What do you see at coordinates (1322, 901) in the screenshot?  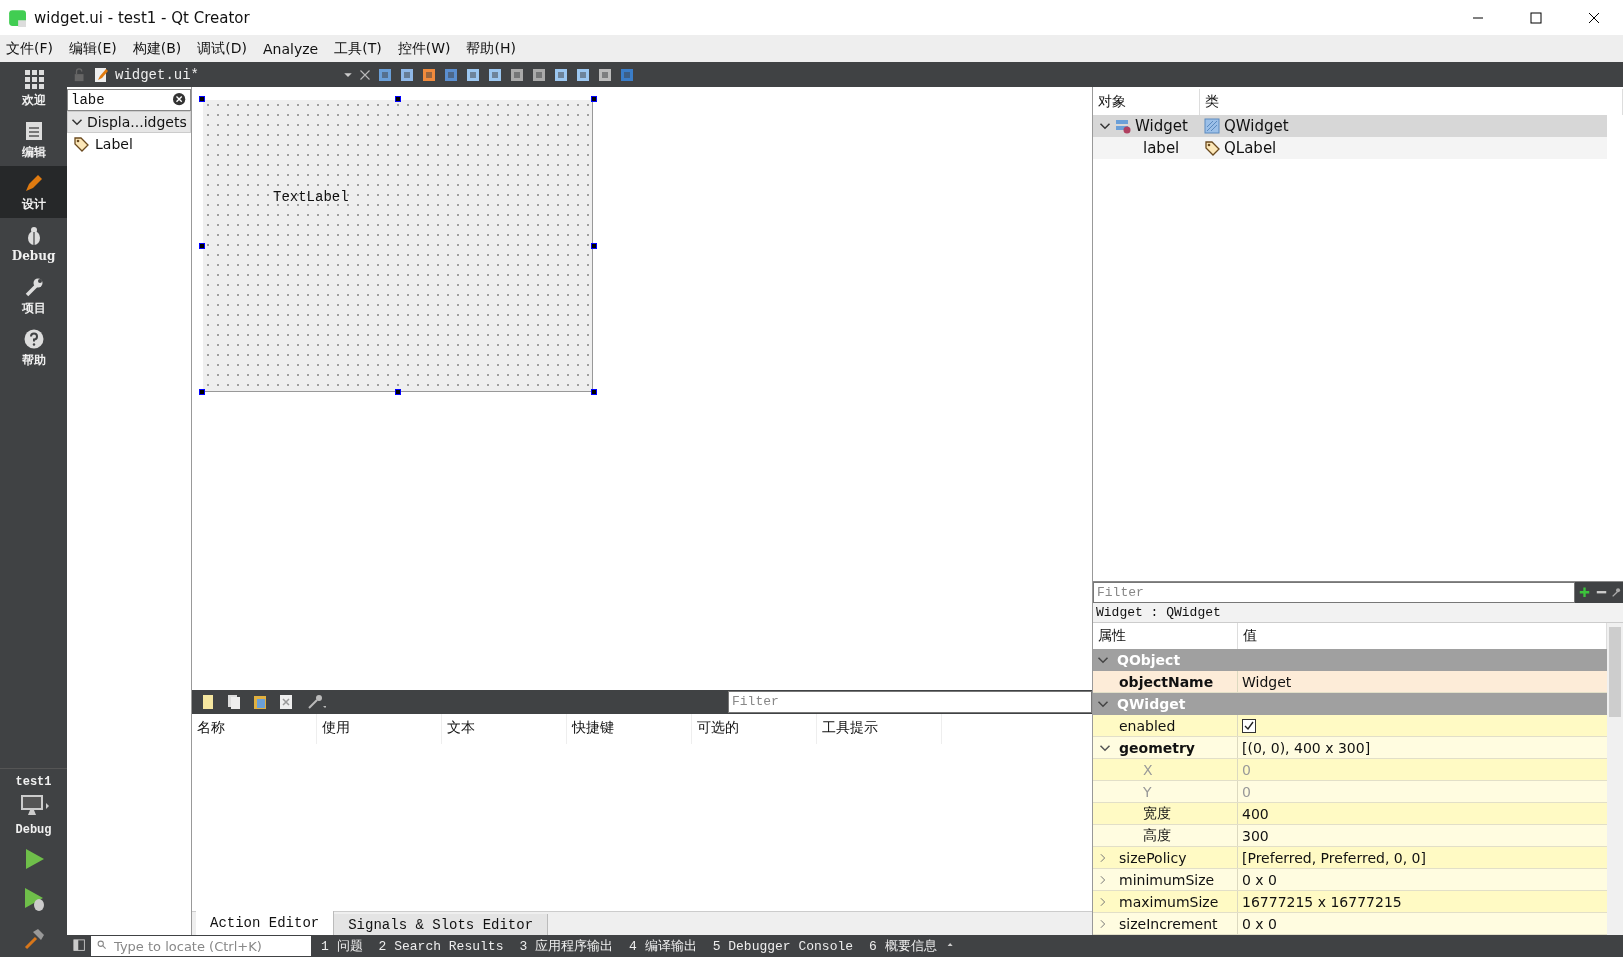 I see `property-value: 16777215 x 16777215` at bounding box center [1322, 901].